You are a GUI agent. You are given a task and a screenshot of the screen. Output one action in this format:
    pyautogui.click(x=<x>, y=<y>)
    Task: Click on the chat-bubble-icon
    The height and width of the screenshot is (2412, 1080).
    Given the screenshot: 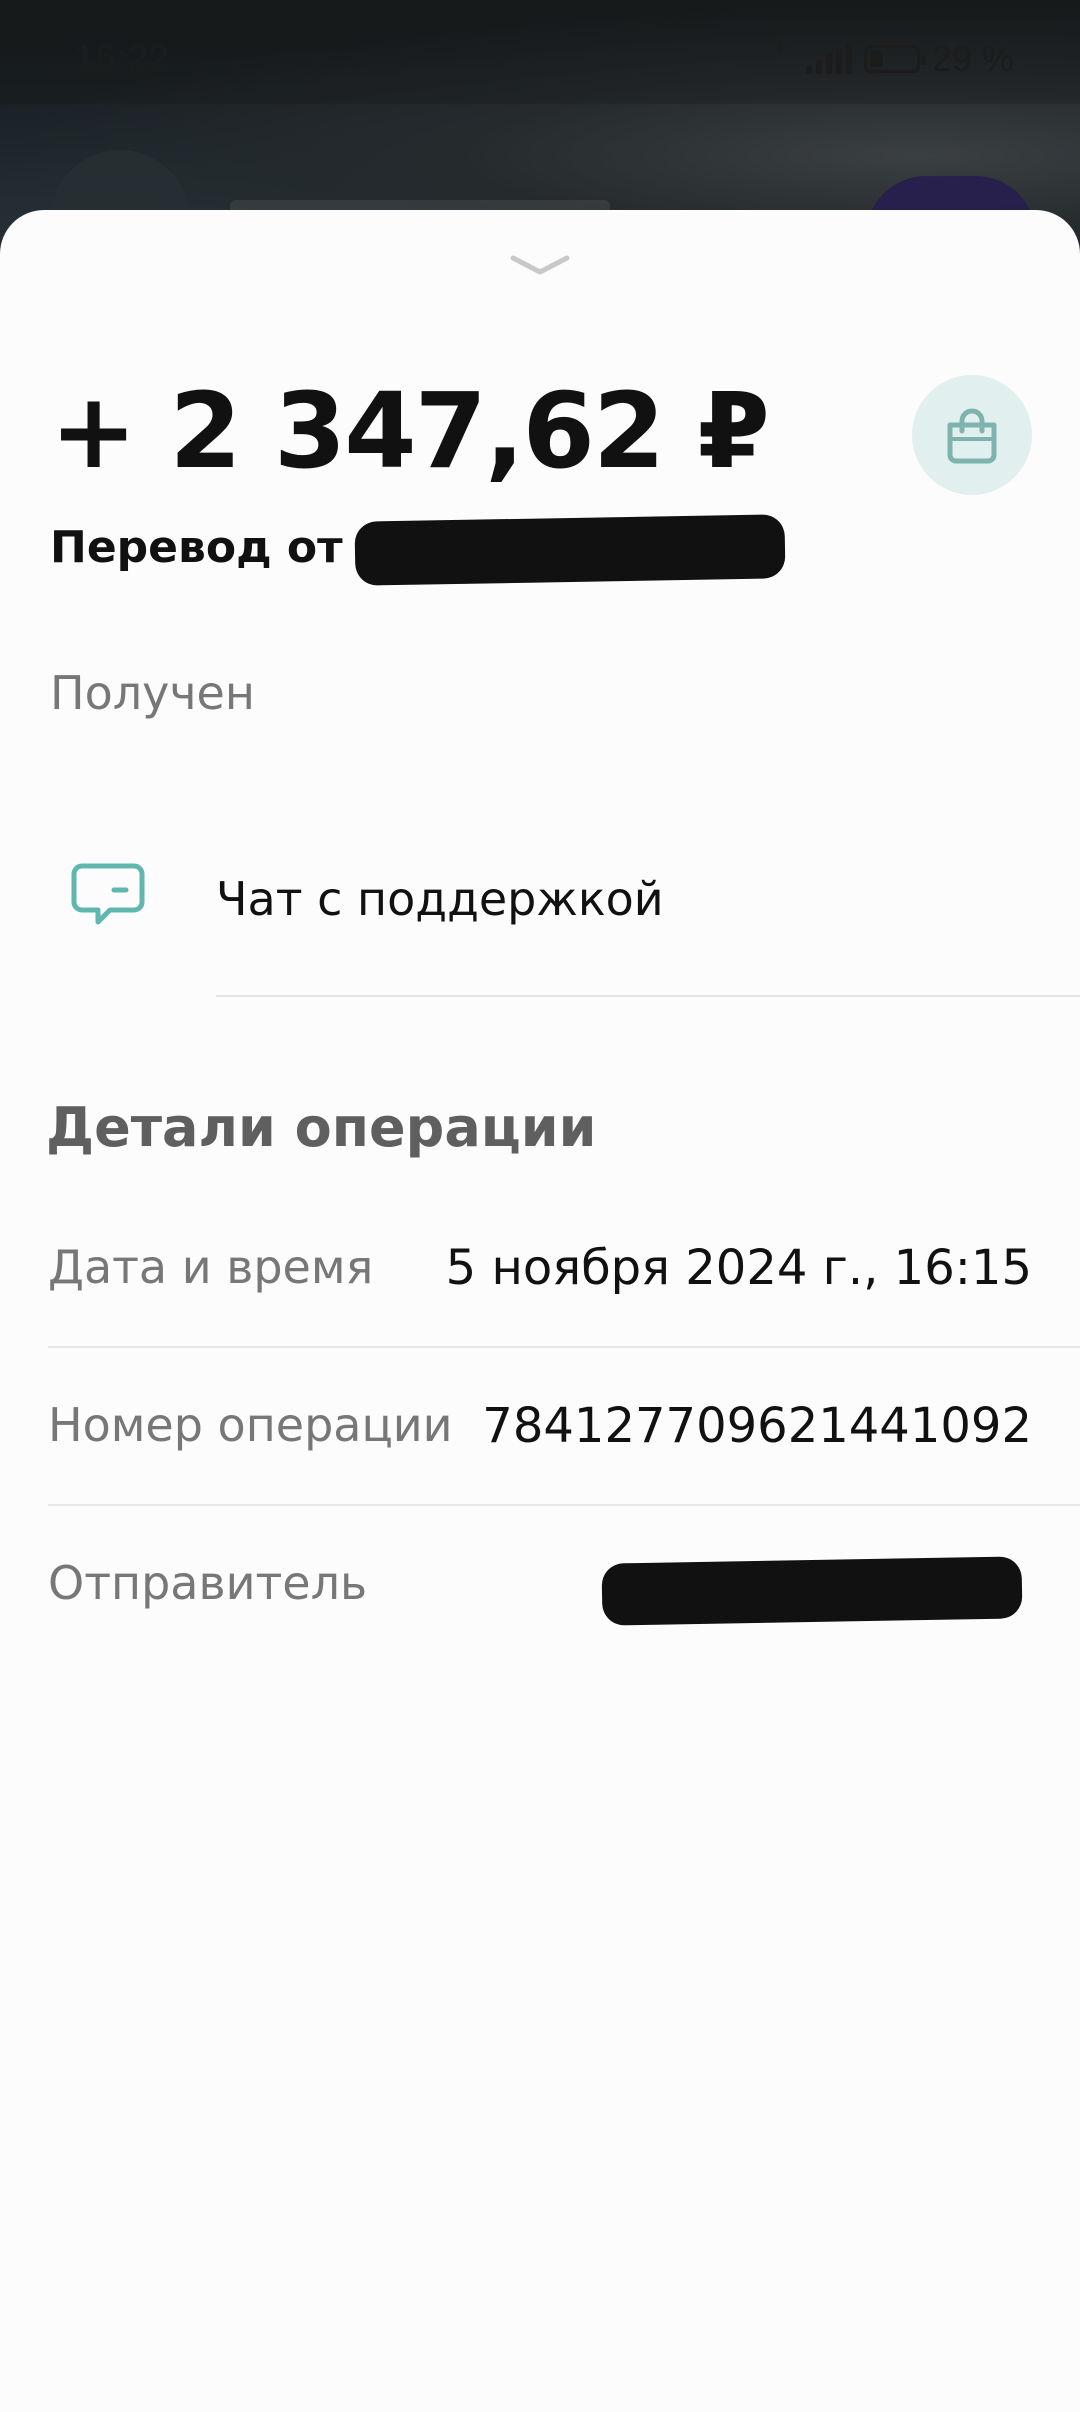 What is the action you would take?
    pyautogui.click(x=108, y=894)
    